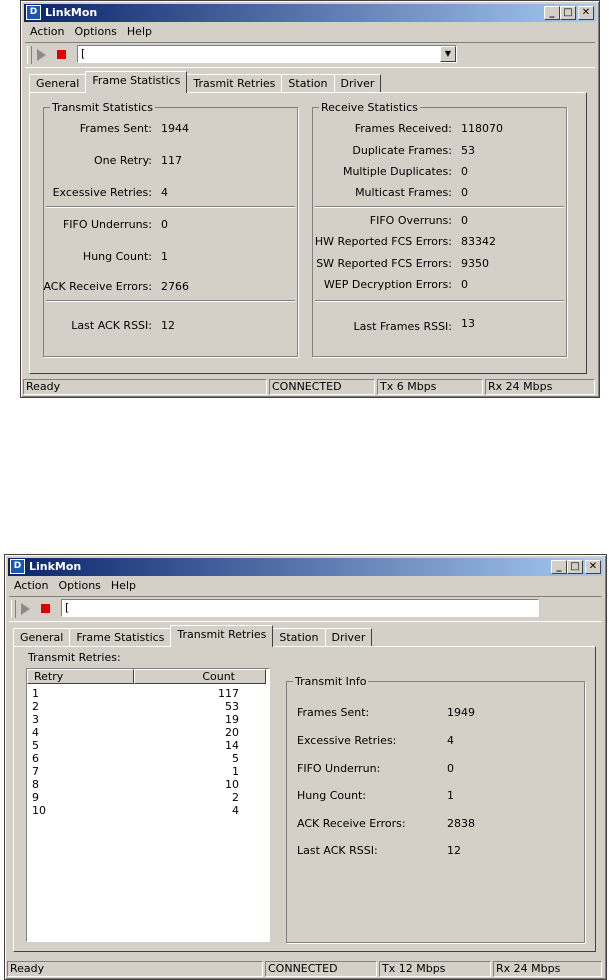 The width and height of the screenshot is (609, 980). I want to click on stat-label: ACK Receive Errors:, so click(97, 286).